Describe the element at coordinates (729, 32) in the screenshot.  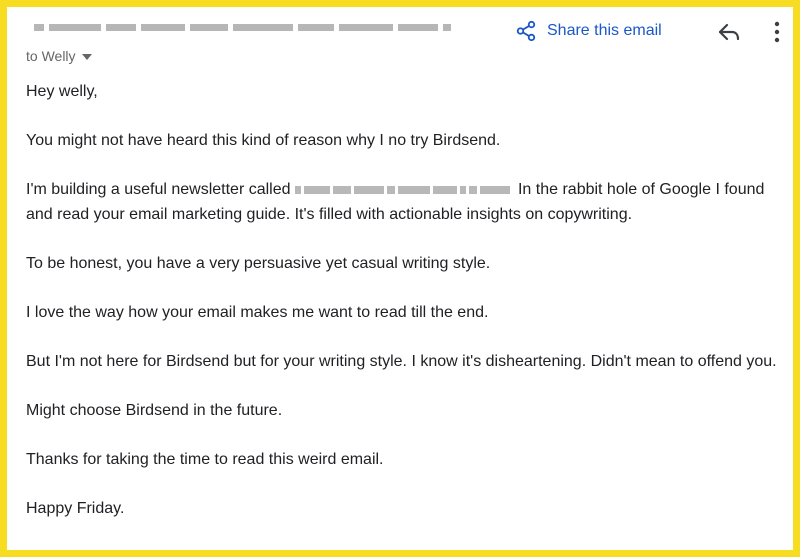
I see `reply-arrow-icon` at that location.